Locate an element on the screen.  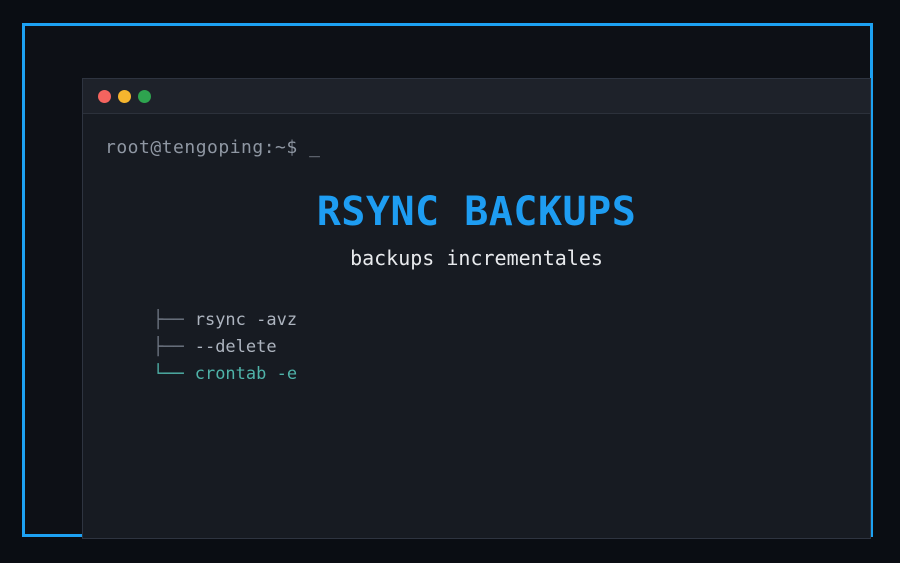
maximize-button is located at coordinates (144, 96).